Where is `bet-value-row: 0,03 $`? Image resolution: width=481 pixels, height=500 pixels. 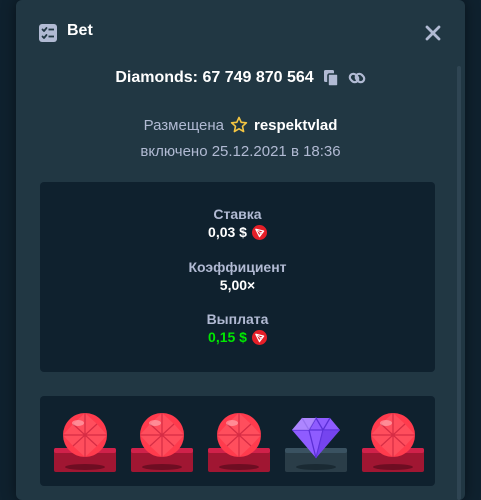
bet-value-row: 0,03 $ is located at coordinates (237, 232).